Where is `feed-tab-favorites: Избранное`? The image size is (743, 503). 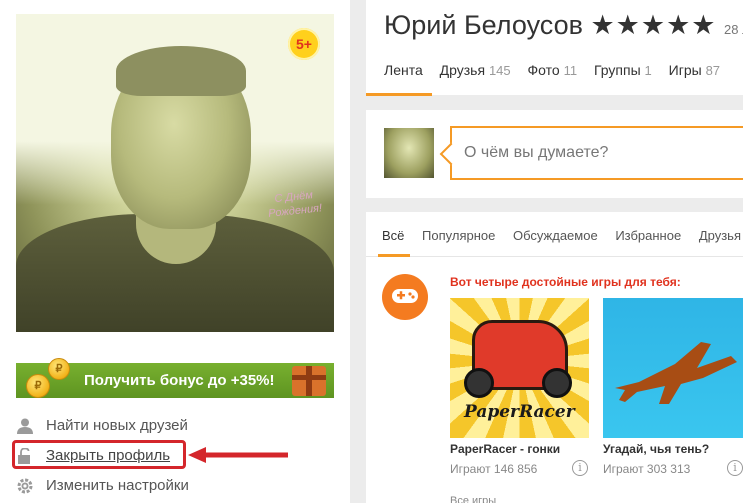 feed-tab-favorites: Избранное is located at coordinates (648, 235).